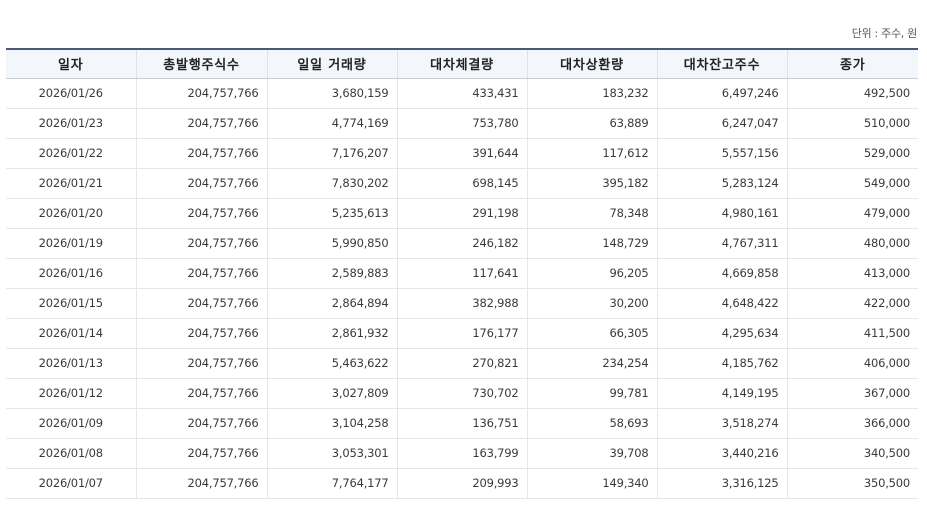 This screenshot has height=511, width=927. What do you see at coordinates (332, 183) in the screenshot?
I see `cell-daily-volume: 7,830,202` at bounding box center [332, 183].